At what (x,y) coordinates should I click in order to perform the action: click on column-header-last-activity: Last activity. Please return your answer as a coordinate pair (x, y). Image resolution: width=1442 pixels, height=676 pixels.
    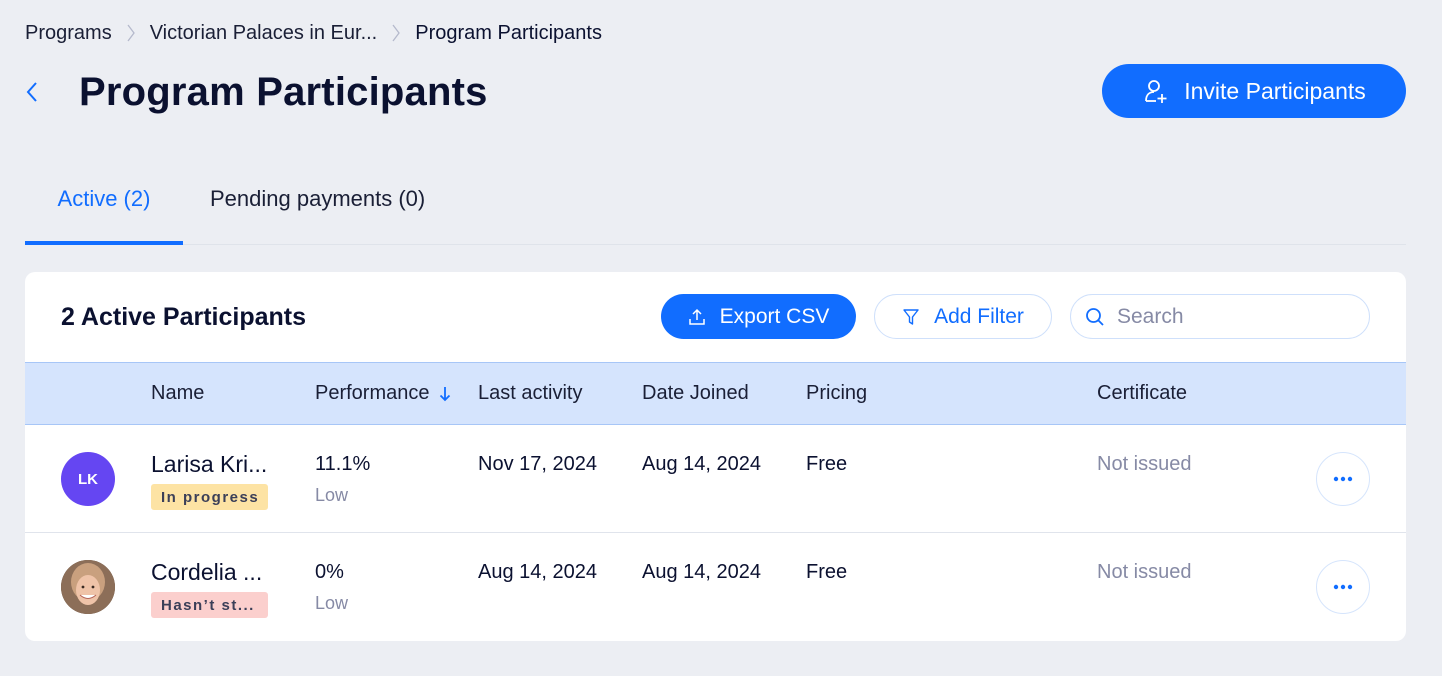
    Looking at the image, I should click on (530, 393).